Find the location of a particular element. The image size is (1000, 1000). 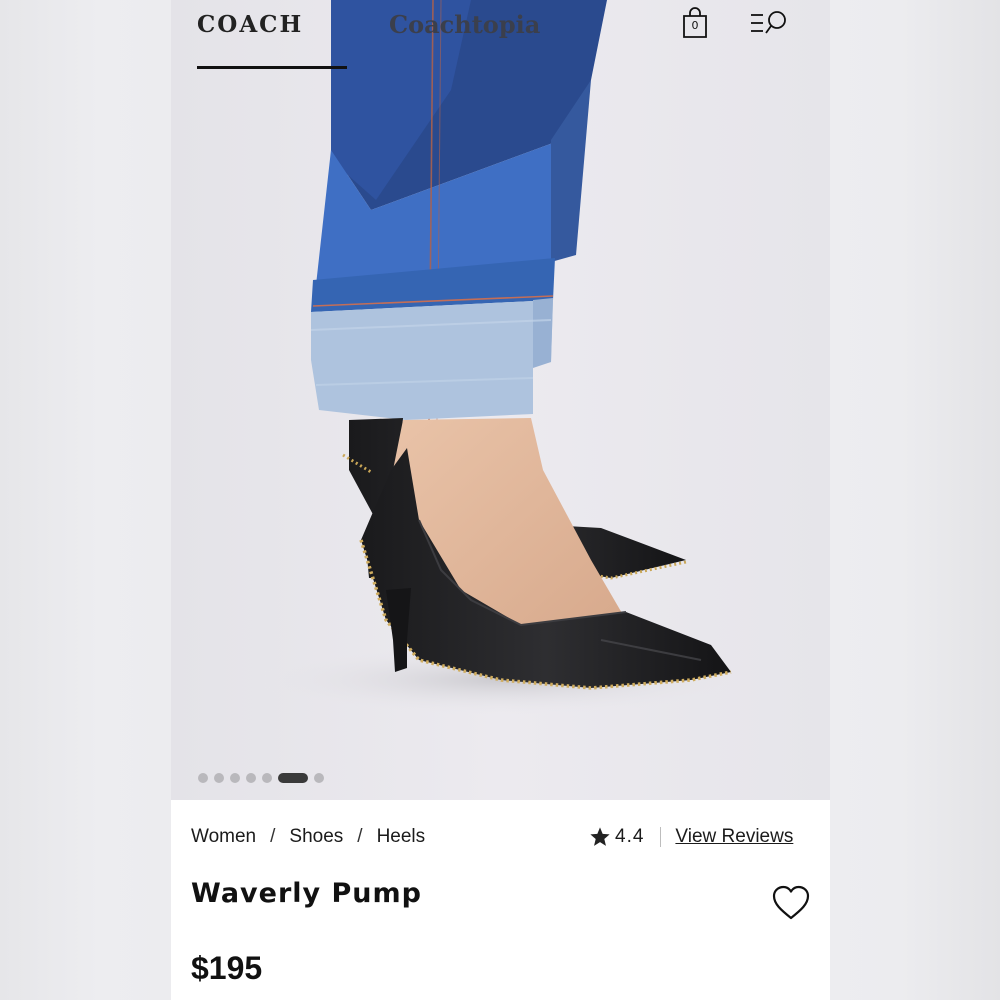

star-icon is located at coordinates (600, 836).